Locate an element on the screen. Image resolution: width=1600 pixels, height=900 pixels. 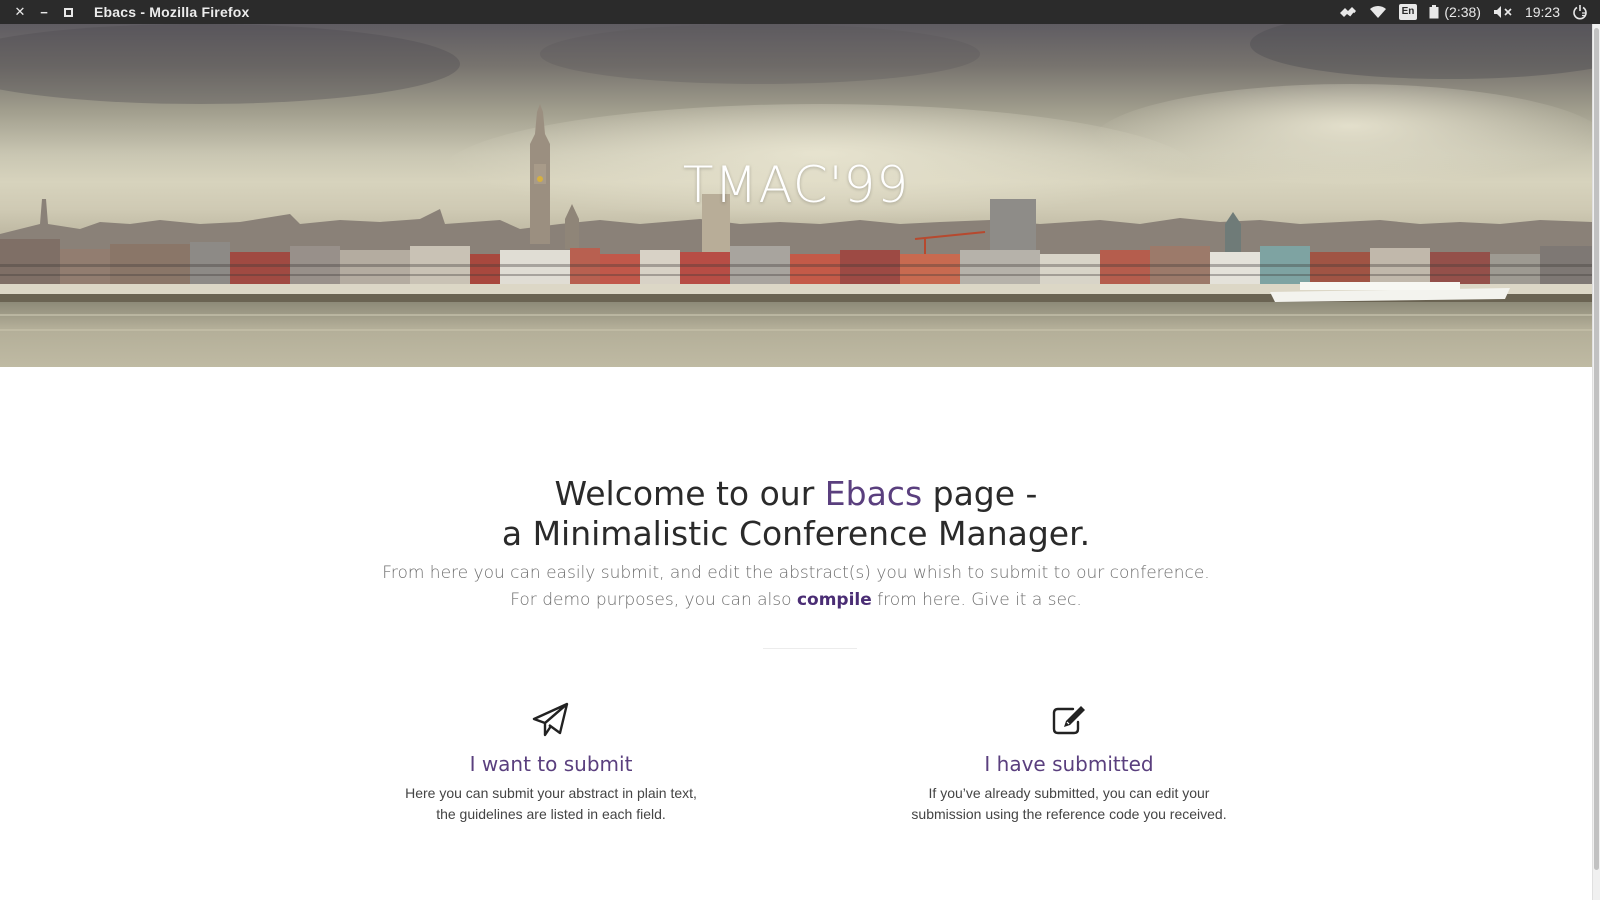
edit-icon is located at coordinates (1069, 720).